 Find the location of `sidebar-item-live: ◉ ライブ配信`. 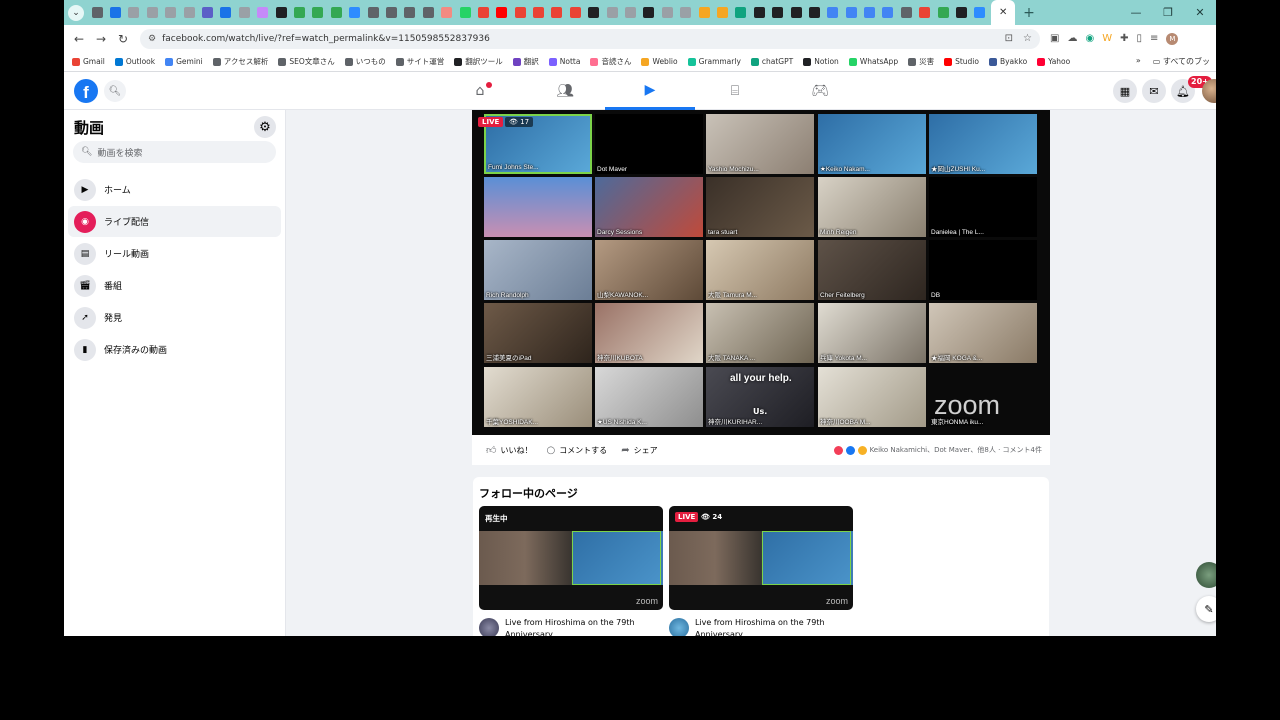

sidebar-item-live: ◉ ライブ配信 is located at coordinates (174, 221).